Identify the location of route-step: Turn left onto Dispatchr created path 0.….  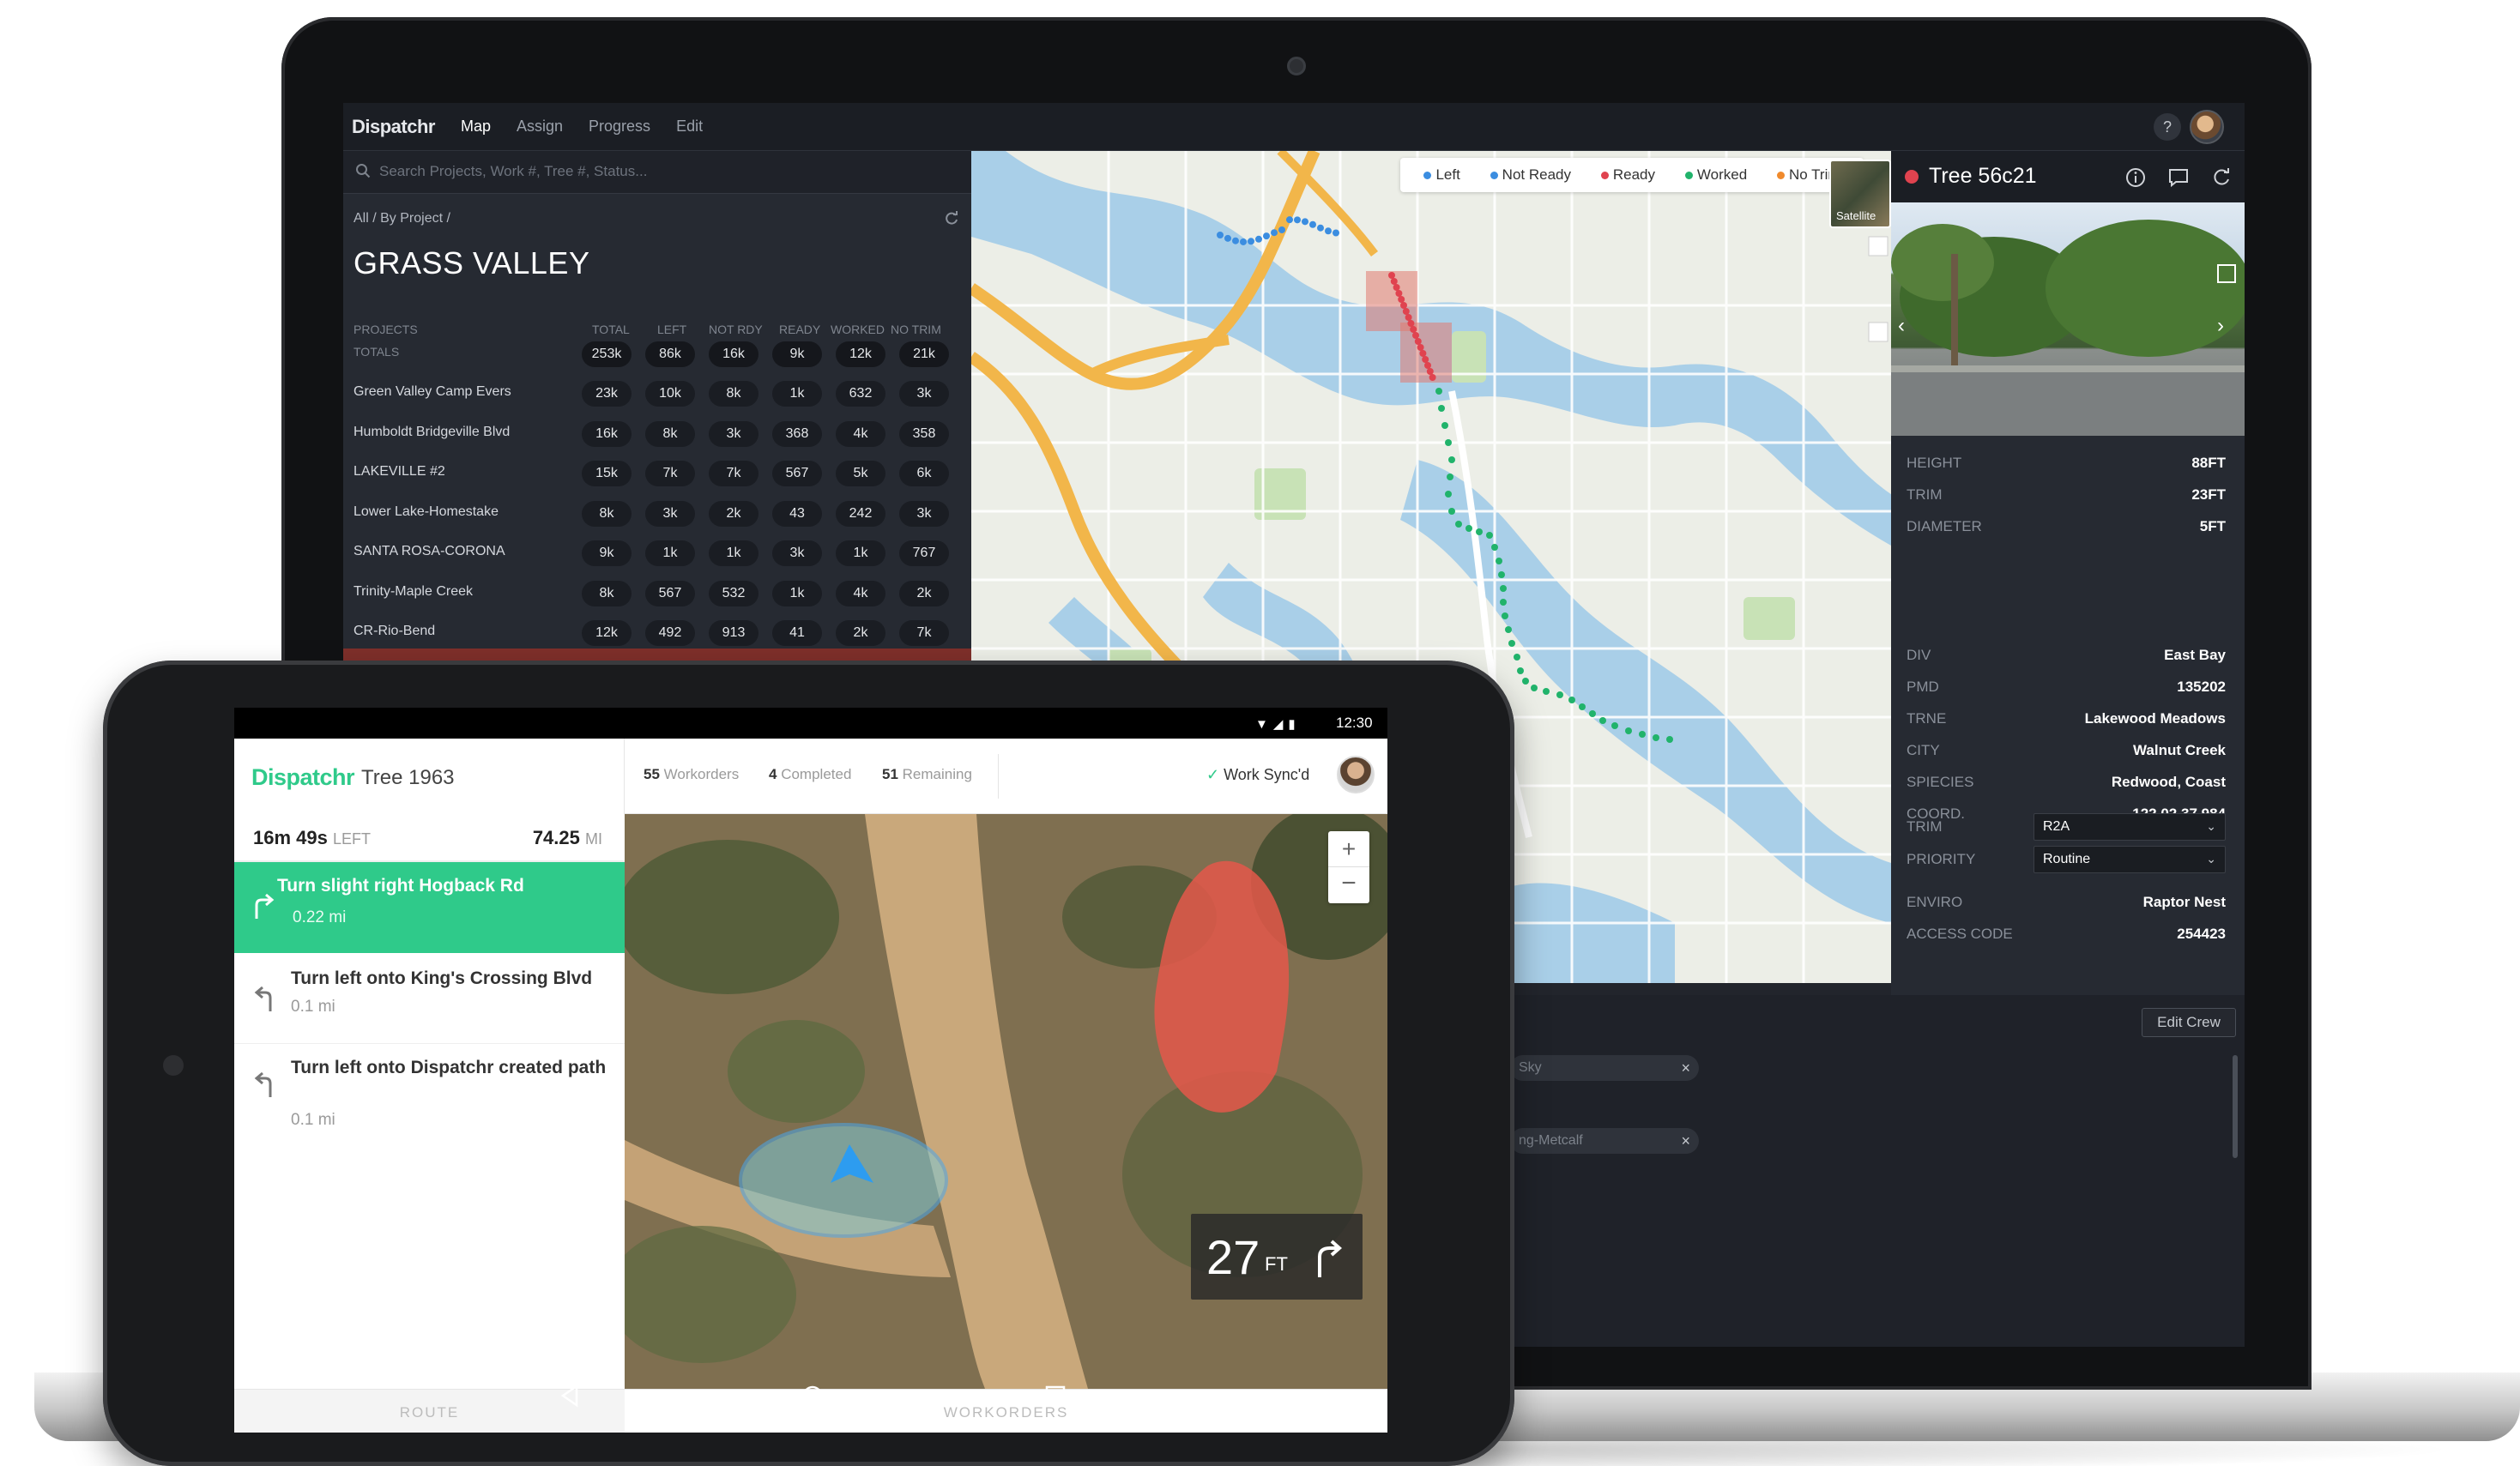
(429, 1095).